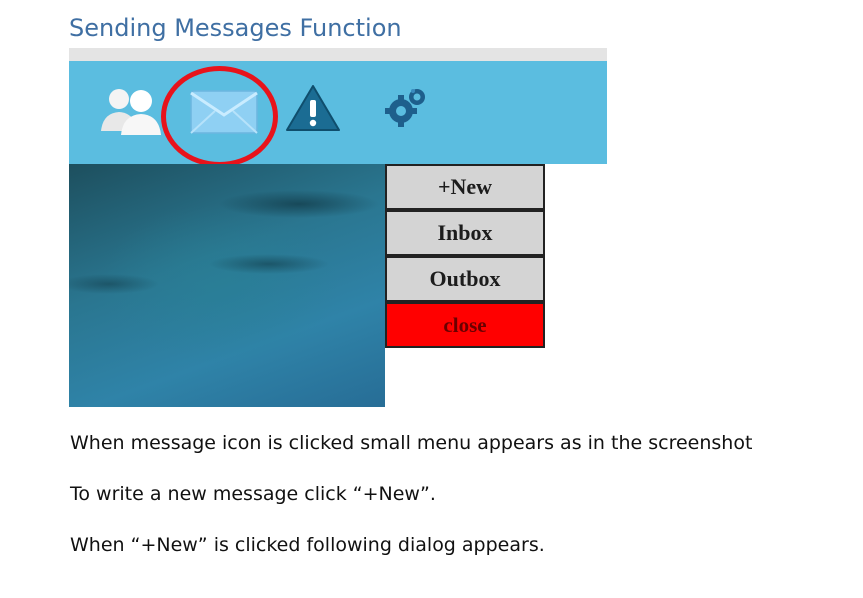 The width and height of the screenshot is (863, 598). What do you see at coordinates (235, 28) in the screenshot?
I see `section-heading: Sending Messages Function` at bounding box center [235, 28].